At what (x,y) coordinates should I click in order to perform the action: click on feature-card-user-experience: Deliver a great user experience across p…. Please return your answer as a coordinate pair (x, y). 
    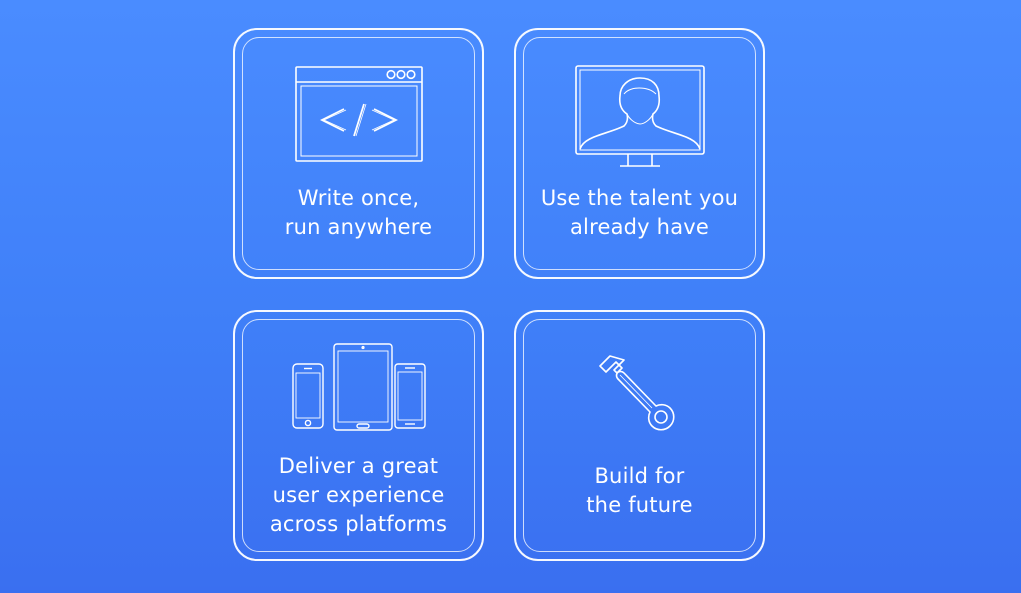
    Looking at the image, I should click on (358, 435).